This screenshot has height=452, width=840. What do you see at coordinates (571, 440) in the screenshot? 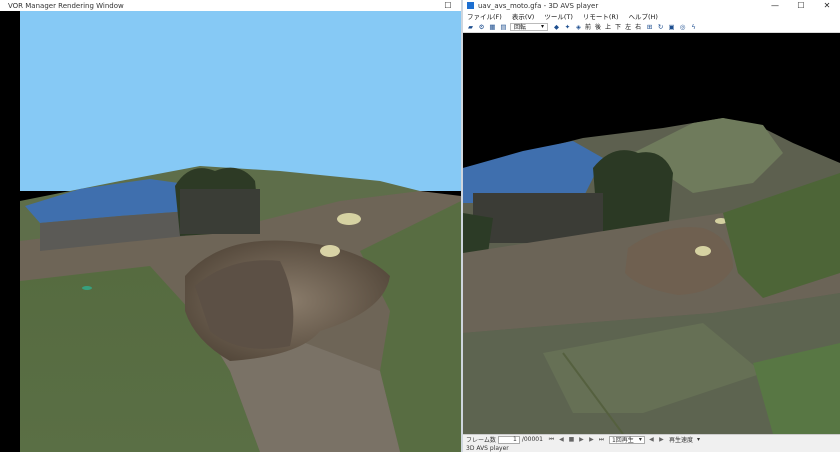
I see `stop-icon: ■` at bounding box center [571, 440].